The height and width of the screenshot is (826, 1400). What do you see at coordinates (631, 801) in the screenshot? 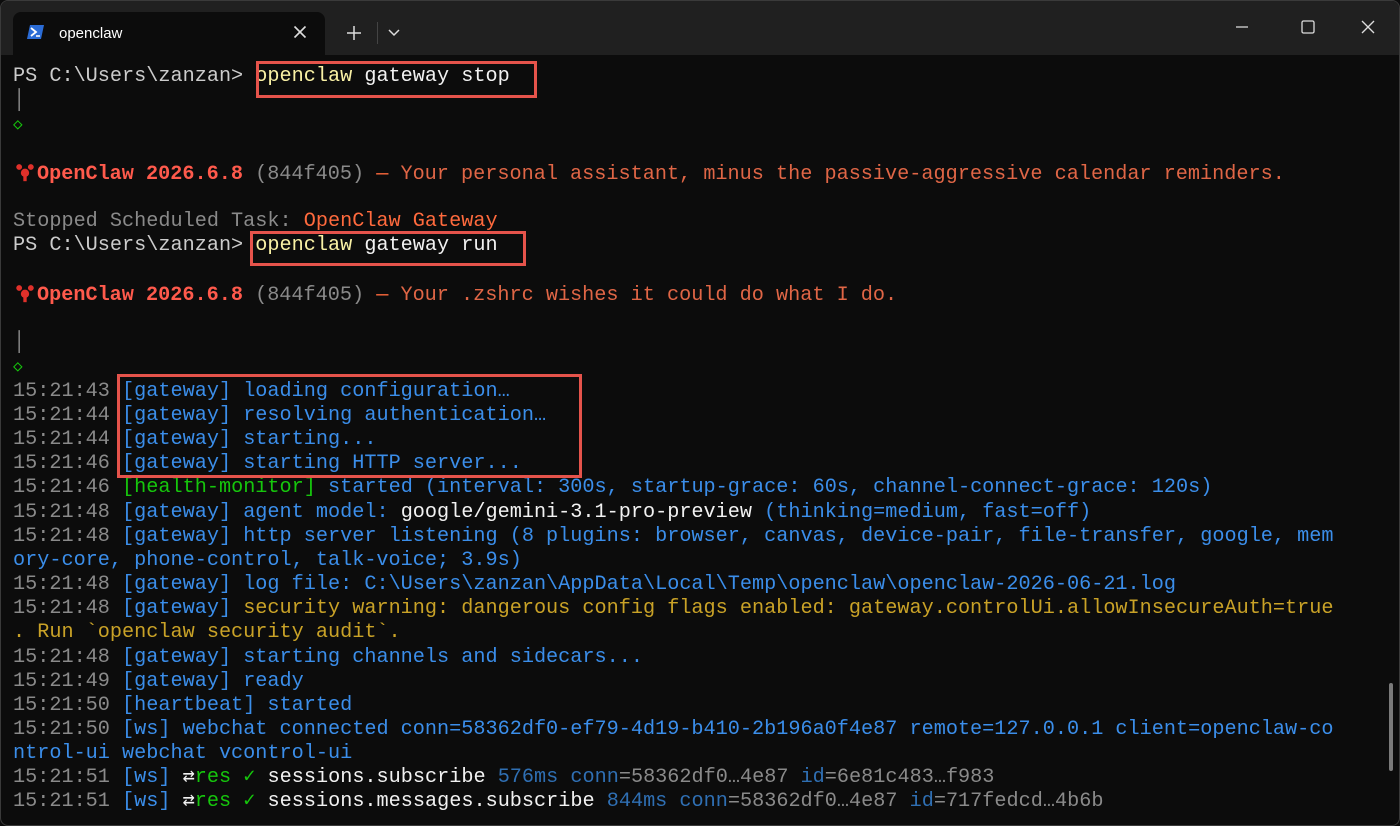
I see `duration: 844ms` at bounding box center [631, 801].